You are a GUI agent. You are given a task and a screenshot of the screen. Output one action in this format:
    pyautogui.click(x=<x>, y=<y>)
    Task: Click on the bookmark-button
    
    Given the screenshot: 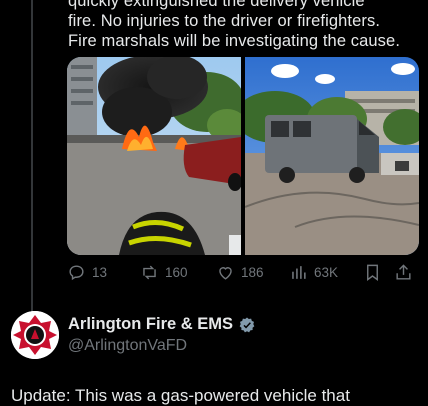 What is the action you would take?
    pyautogui.click(x=372, y=272)
    